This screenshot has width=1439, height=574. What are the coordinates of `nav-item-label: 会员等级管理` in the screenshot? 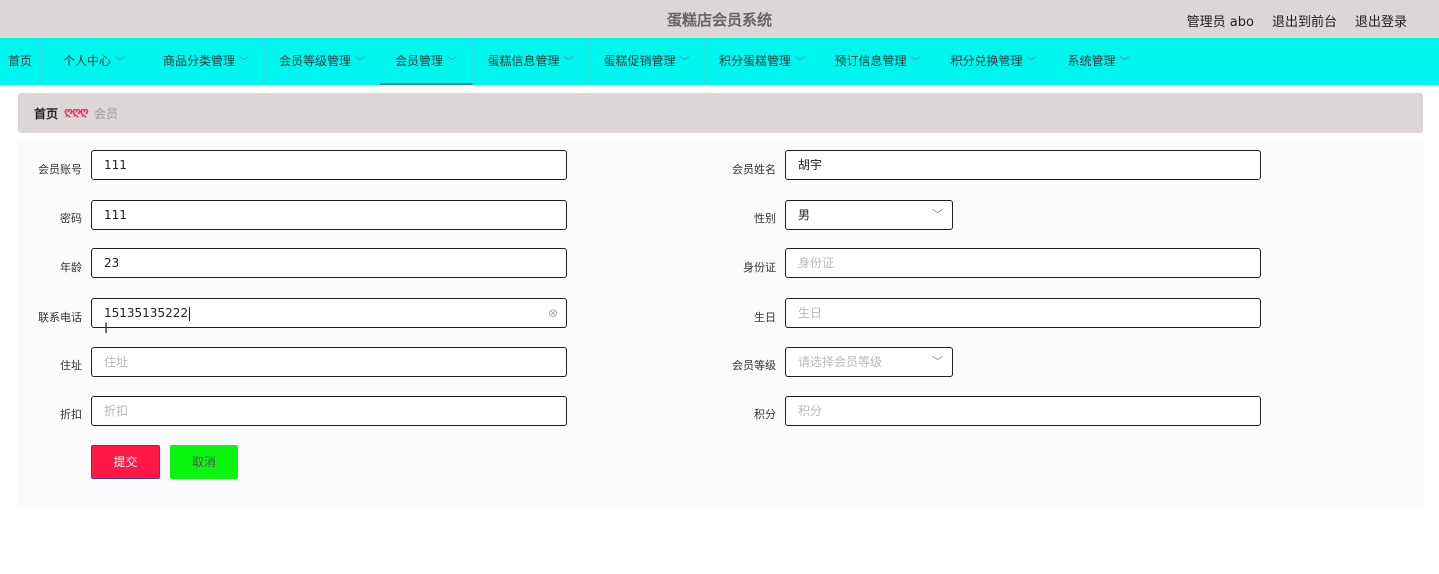 It's located at (314, 61).